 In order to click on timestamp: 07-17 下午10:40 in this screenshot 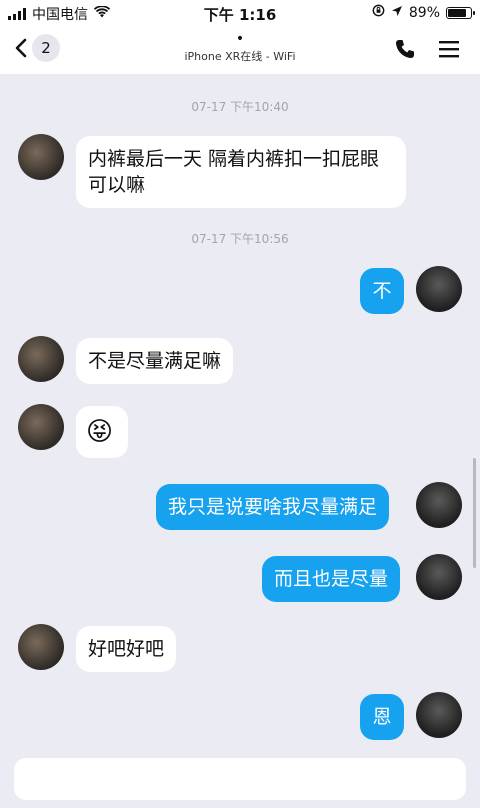, I will do `click(240, 107)`.